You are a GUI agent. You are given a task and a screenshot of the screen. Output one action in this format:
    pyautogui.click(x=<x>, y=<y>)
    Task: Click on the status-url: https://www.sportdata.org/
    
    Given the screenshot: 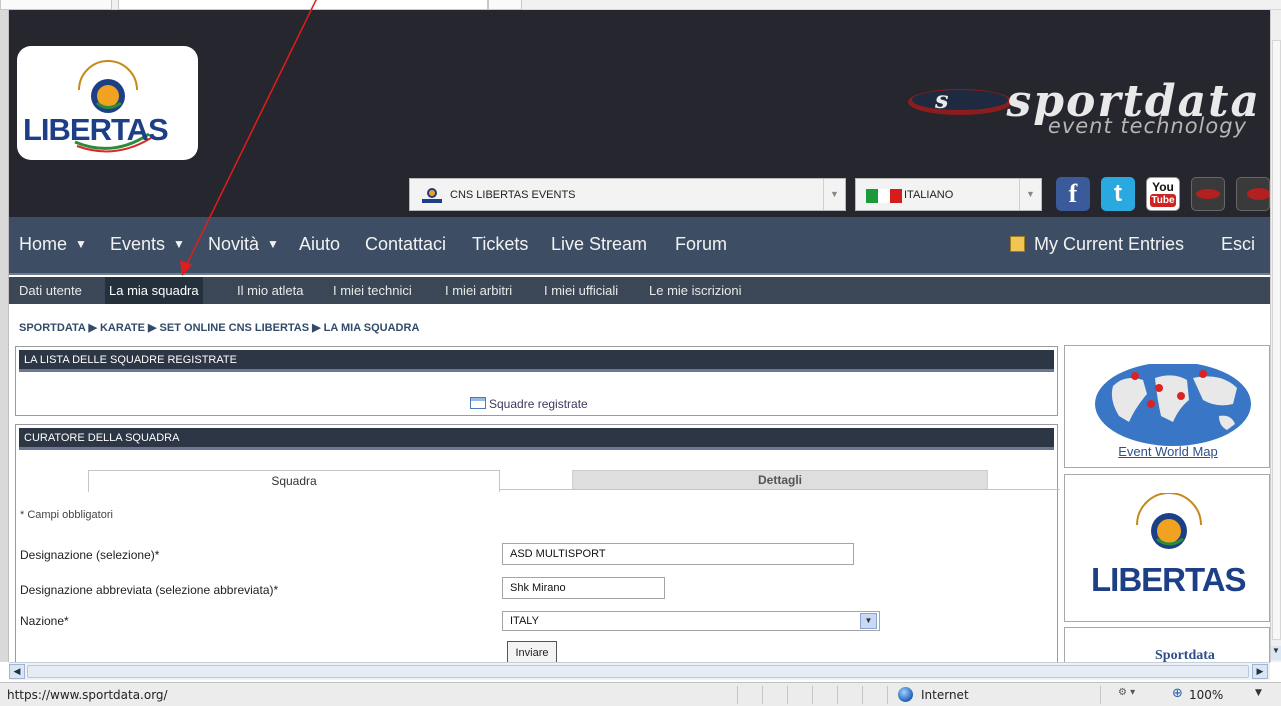 What is the action you would take?
    pyautogui.click(x=87, y=695)
    